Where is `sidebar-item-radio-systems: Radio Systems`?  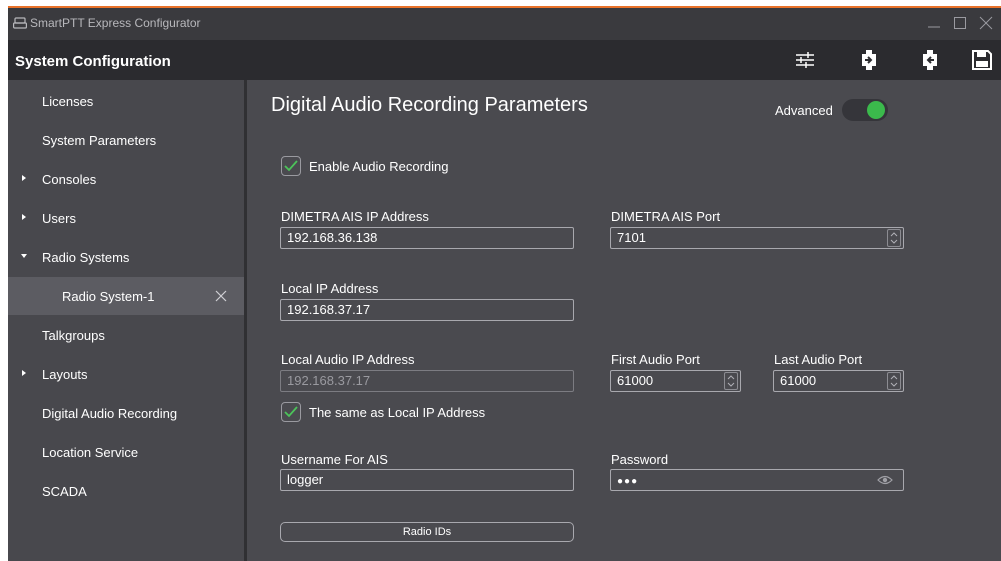 sidebar-item-radio-systems: Radio Systems is located at coordinates (126, 257).